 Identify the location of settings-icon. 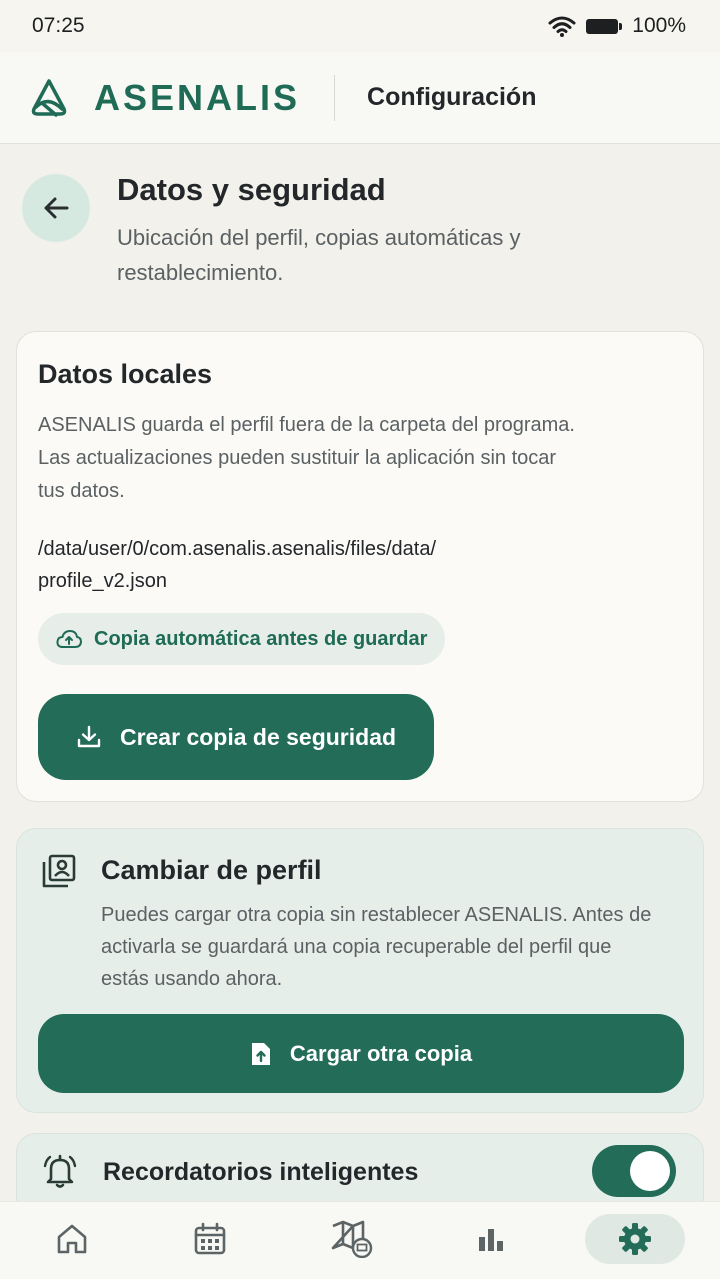
(635, 1239).